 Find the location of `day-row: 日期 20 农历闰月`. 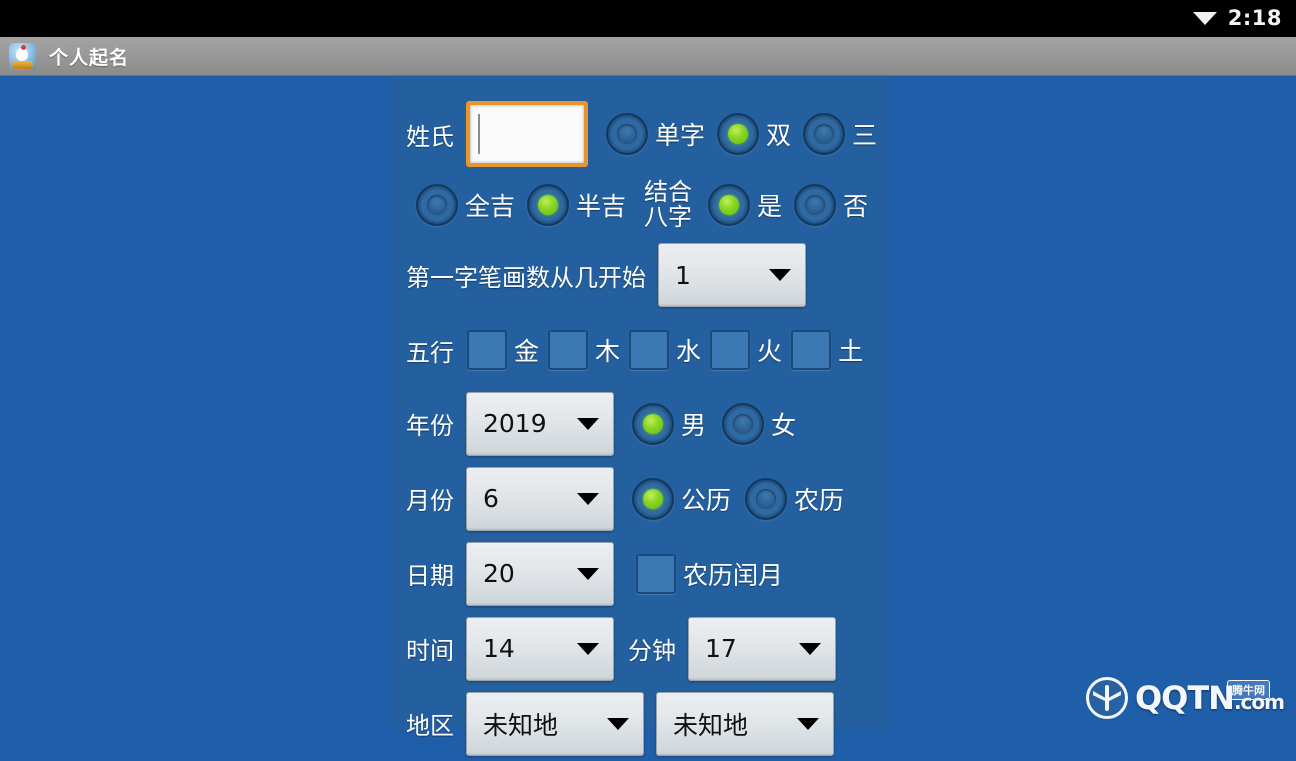

day-row: 日期 20 农历闰月 is located at coordinates (648, 573).